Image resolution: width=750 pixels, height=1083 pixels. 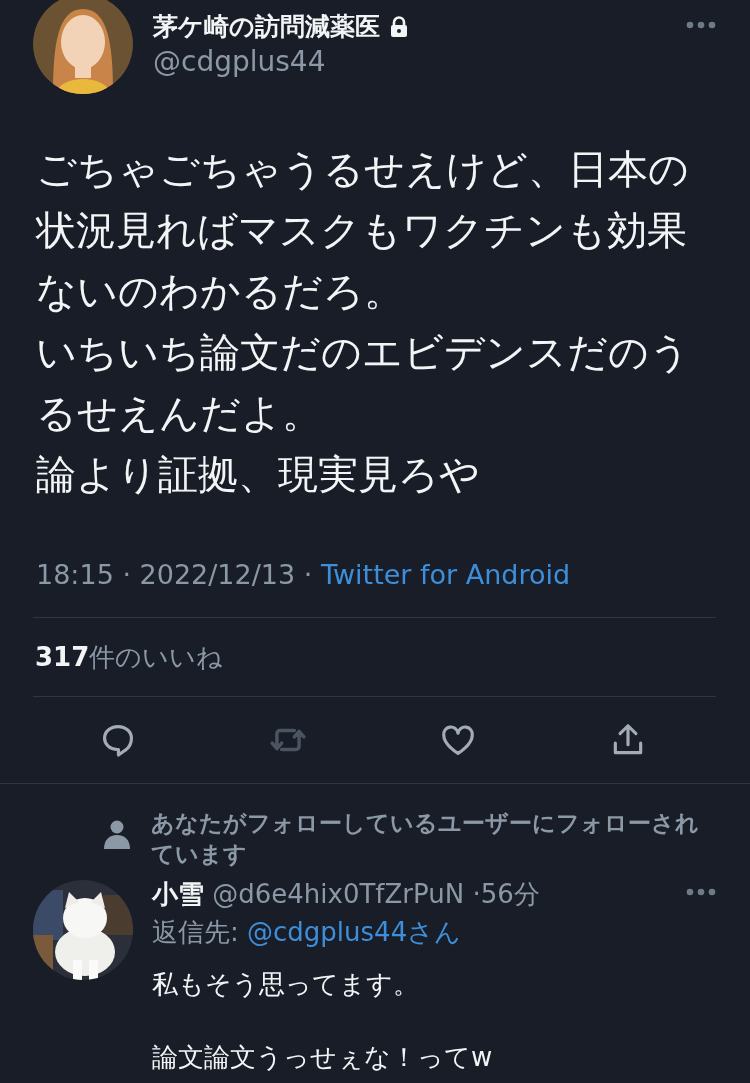 I want to click on tweet-text: いちいち論文だのエビデンスだのうるせえんだよ。, so click(x=363, y=383).